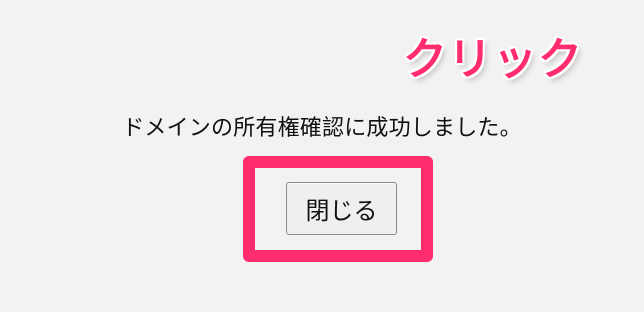 The width and height of the screenshot is (644, 312). I want to click on close-button: 閉じる, so click(341, 208).